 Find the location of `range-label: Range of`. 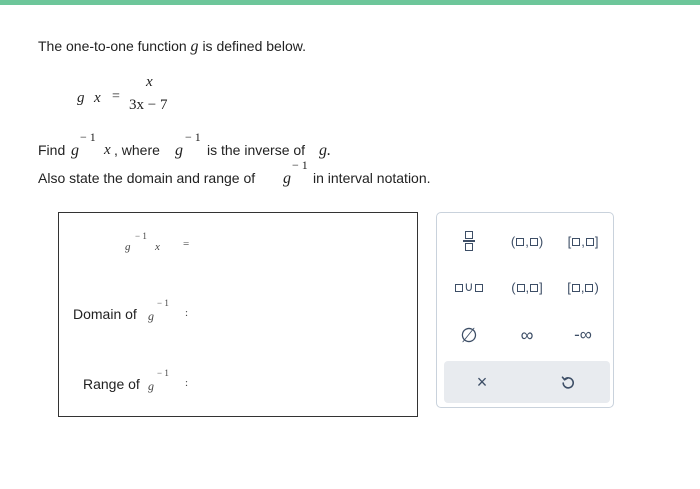

range-label: Range of is located at coordinates (111, 384).